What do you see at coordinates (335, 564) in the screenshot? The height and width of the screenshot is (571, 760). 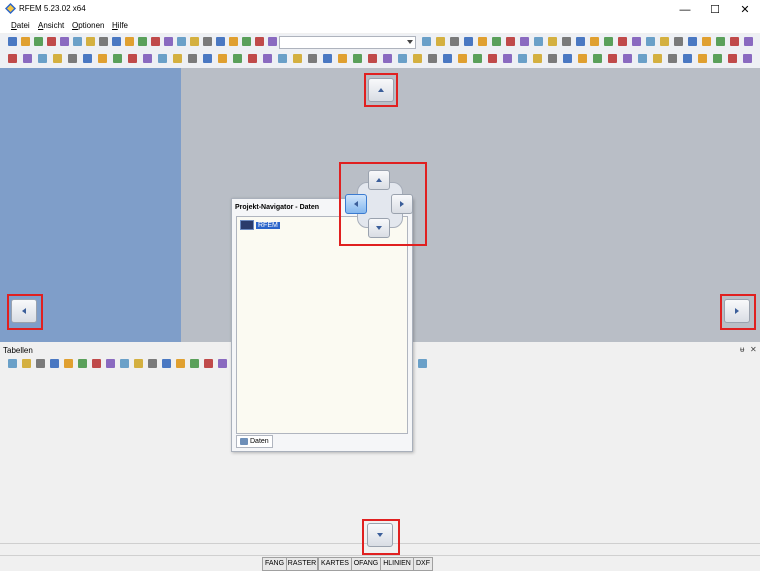 I see `status-kartes-button: KARTES` at bounding box center [335, 564].